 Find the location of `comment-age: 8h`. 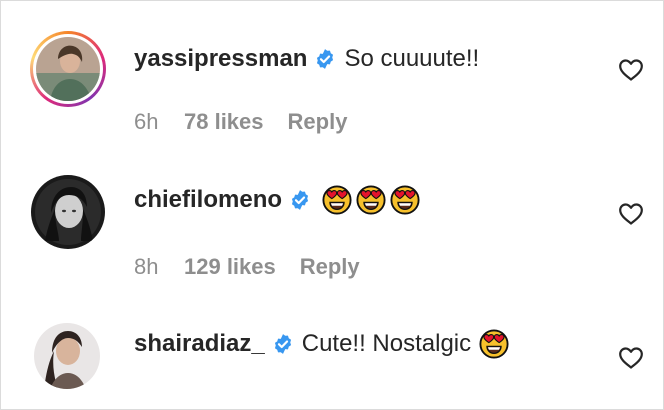

comment-age: 8h is located at coordinates (146, 266).